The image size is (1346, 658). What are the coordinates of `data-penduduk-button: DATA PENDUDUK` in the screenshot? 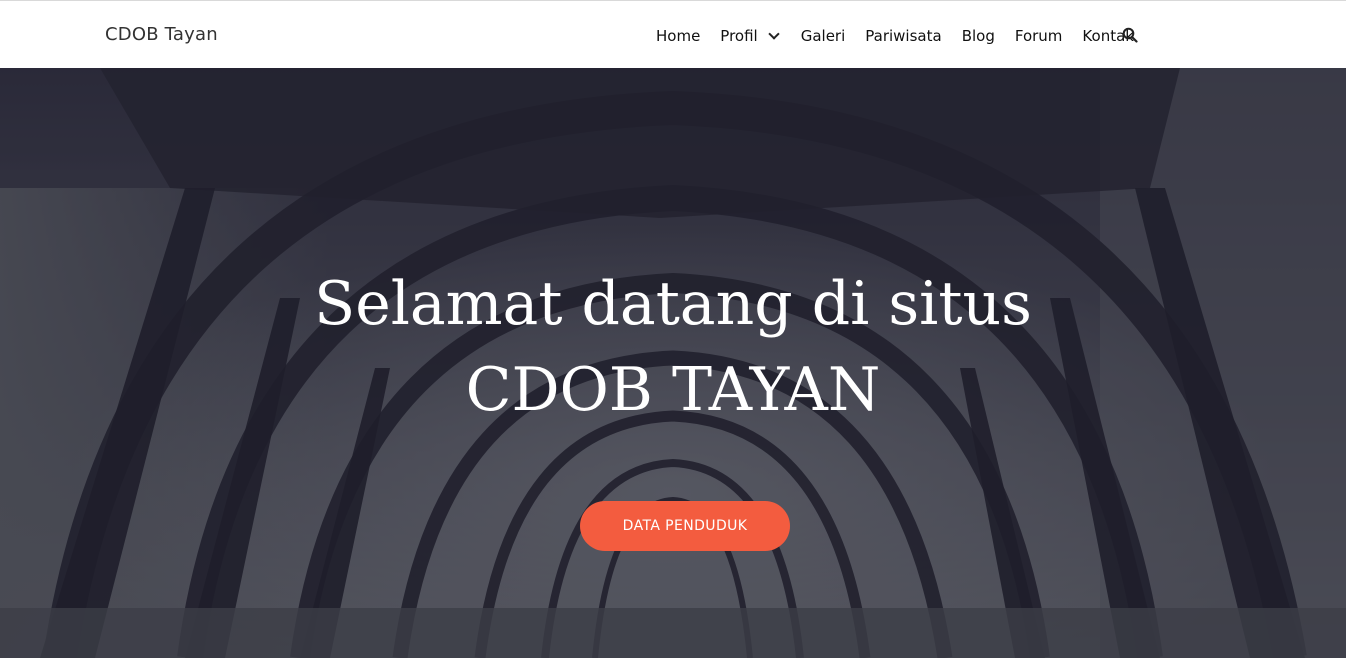 It's located at (685, 526).